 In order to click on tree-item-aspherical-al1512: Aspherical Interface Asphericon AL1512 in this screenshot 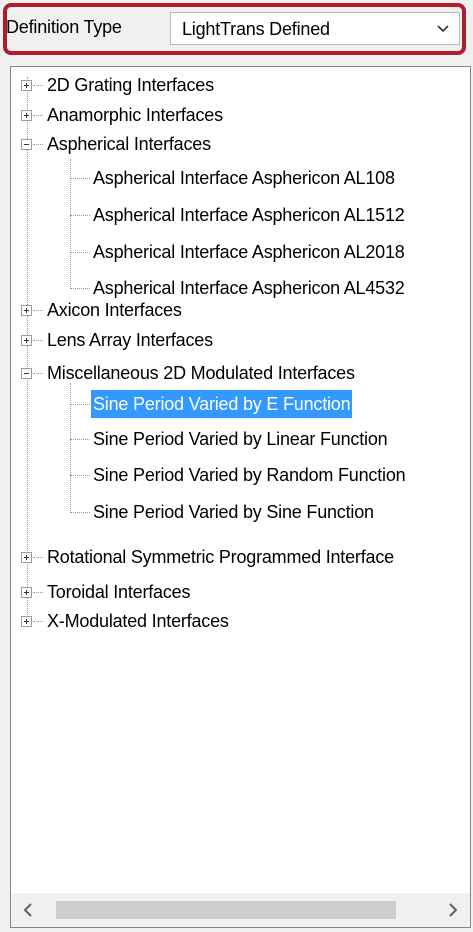, I will do `click(249, 215)`.